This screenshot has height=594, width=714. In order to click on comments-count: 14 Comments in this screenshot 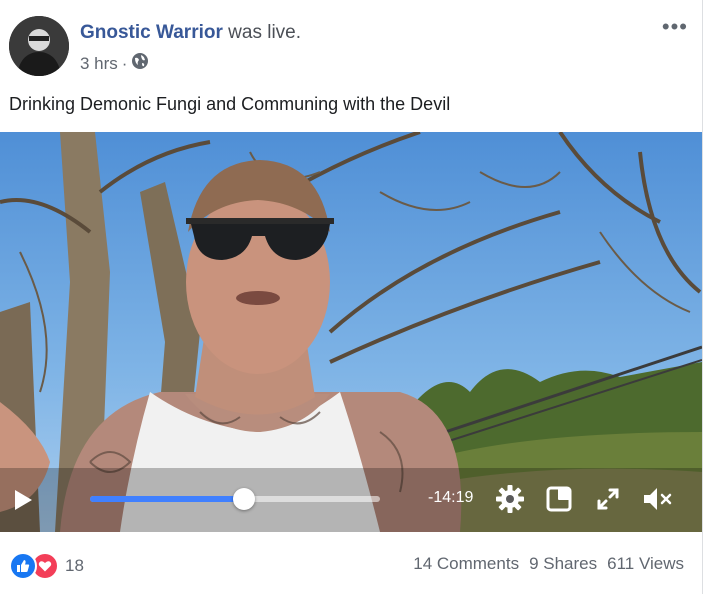, I will do `click(466, 564)`.